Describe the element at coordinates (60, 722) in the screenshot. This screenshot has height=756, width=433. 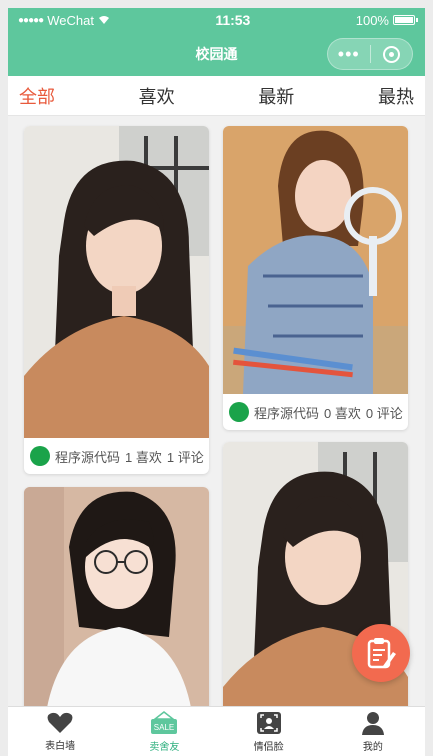
I see `heart-icon` at that location.